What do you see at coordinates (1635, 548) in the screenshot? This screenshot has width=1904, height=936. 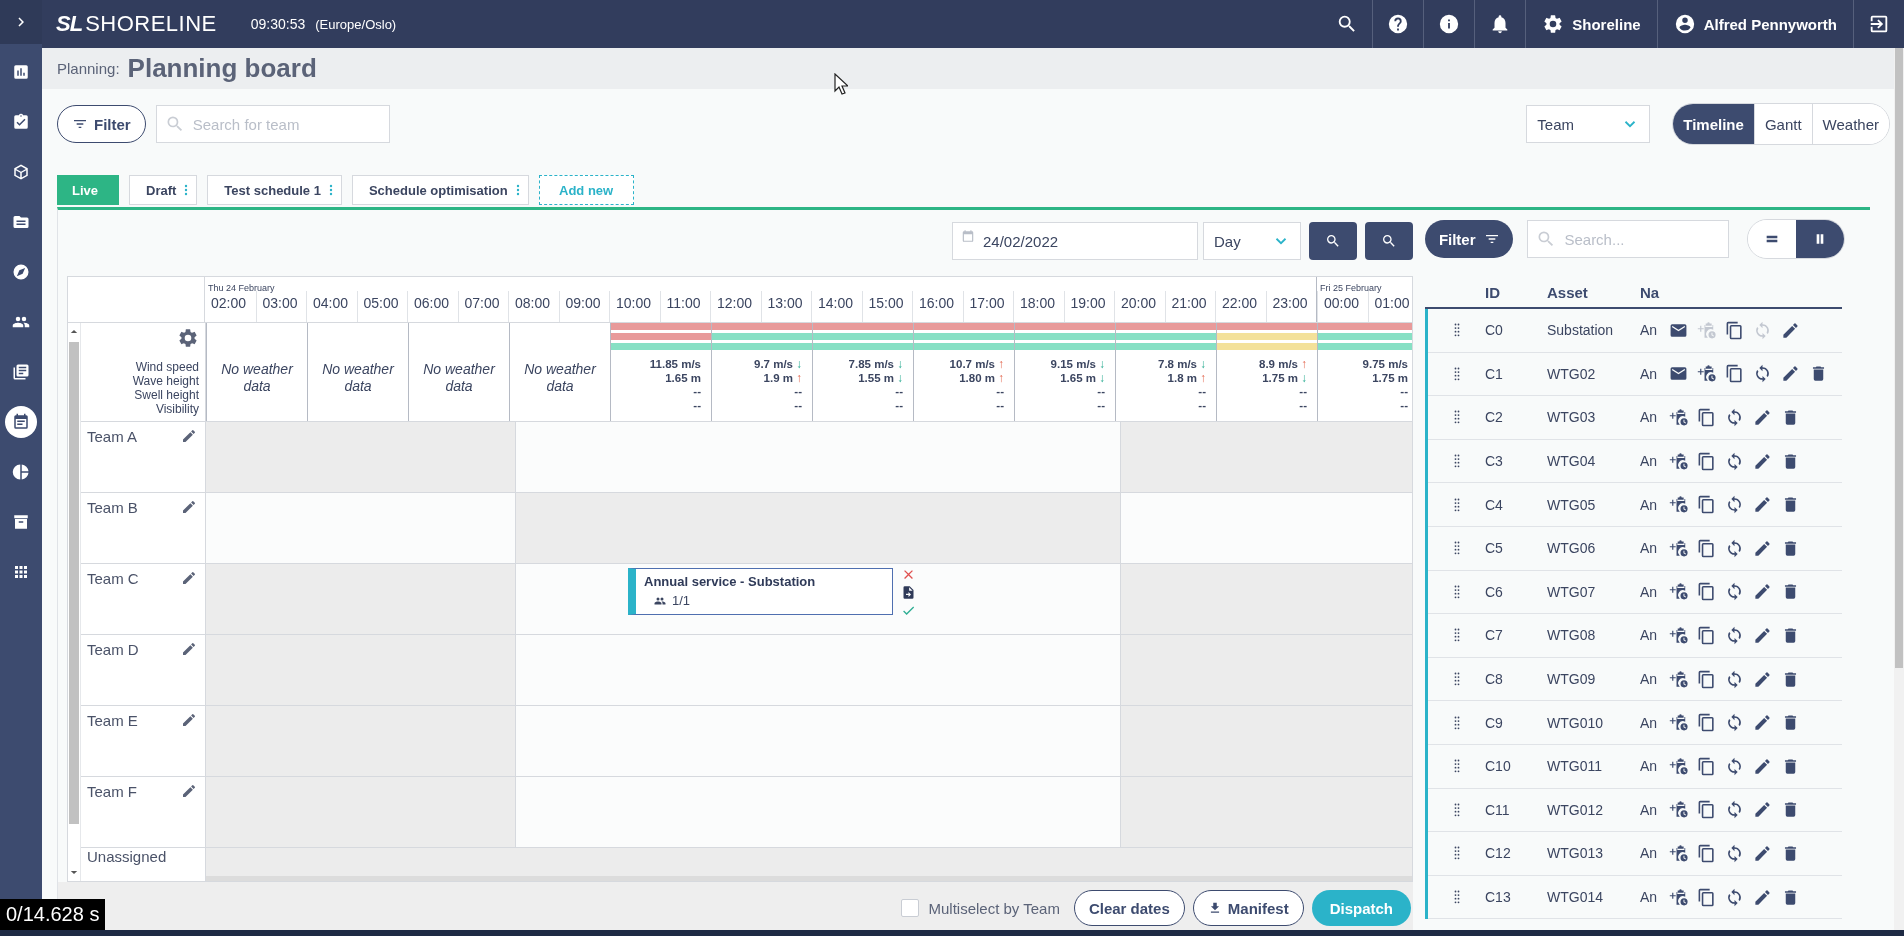 I see `asset-row: C5 WTG06 An` at bounding box center [1635, 548].